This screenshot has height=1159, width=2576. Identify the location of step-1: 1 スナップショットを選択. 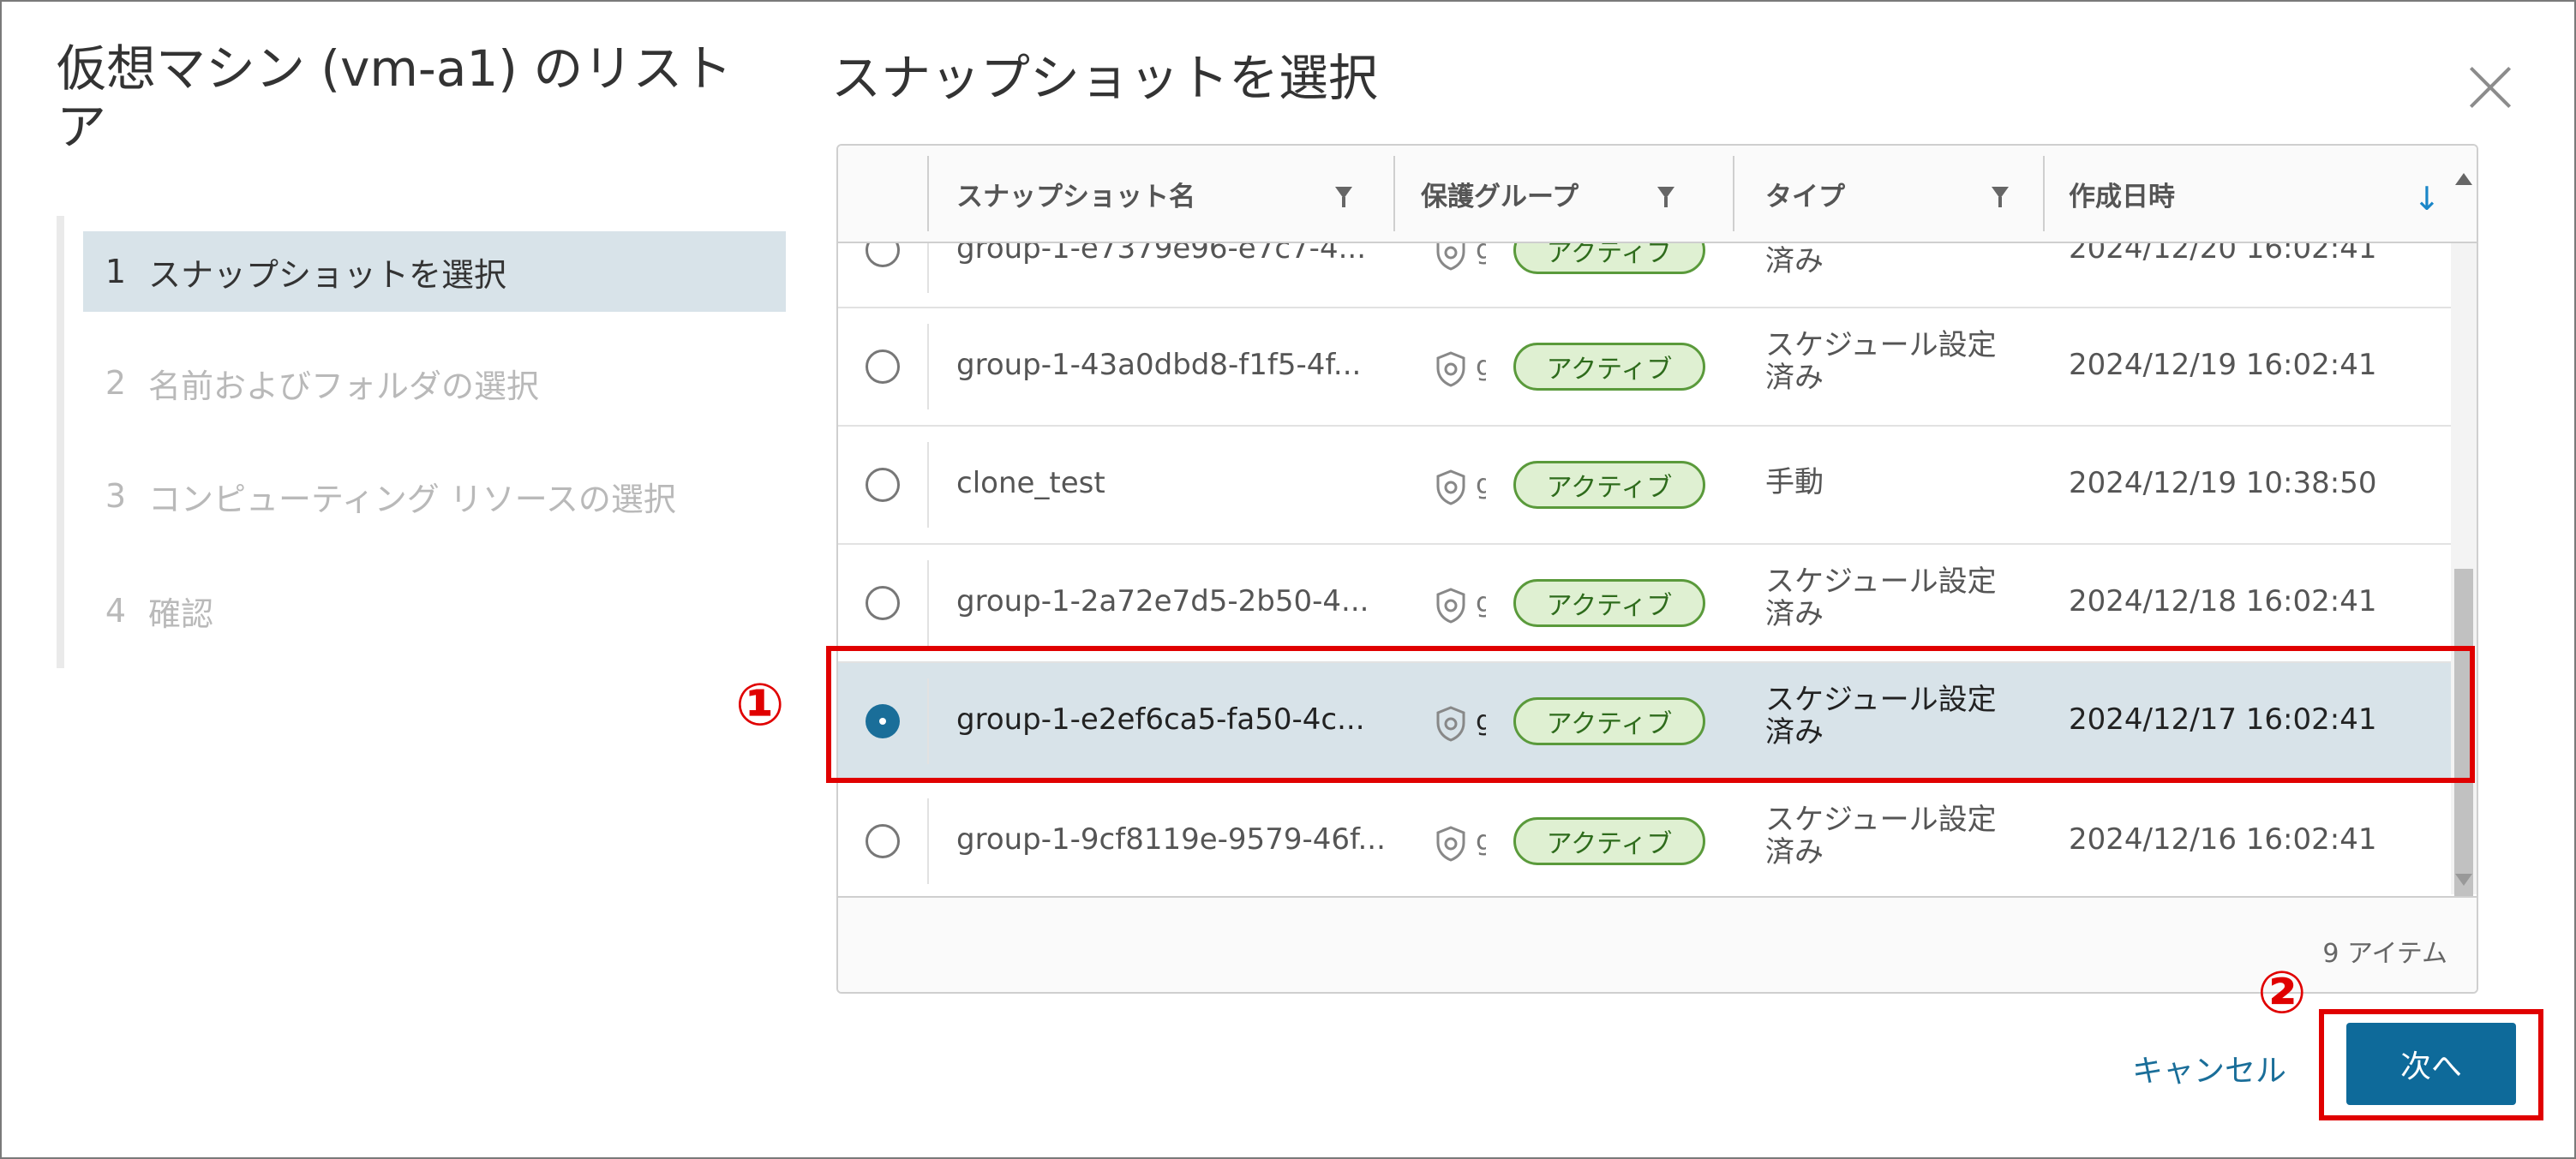
(434, 271).